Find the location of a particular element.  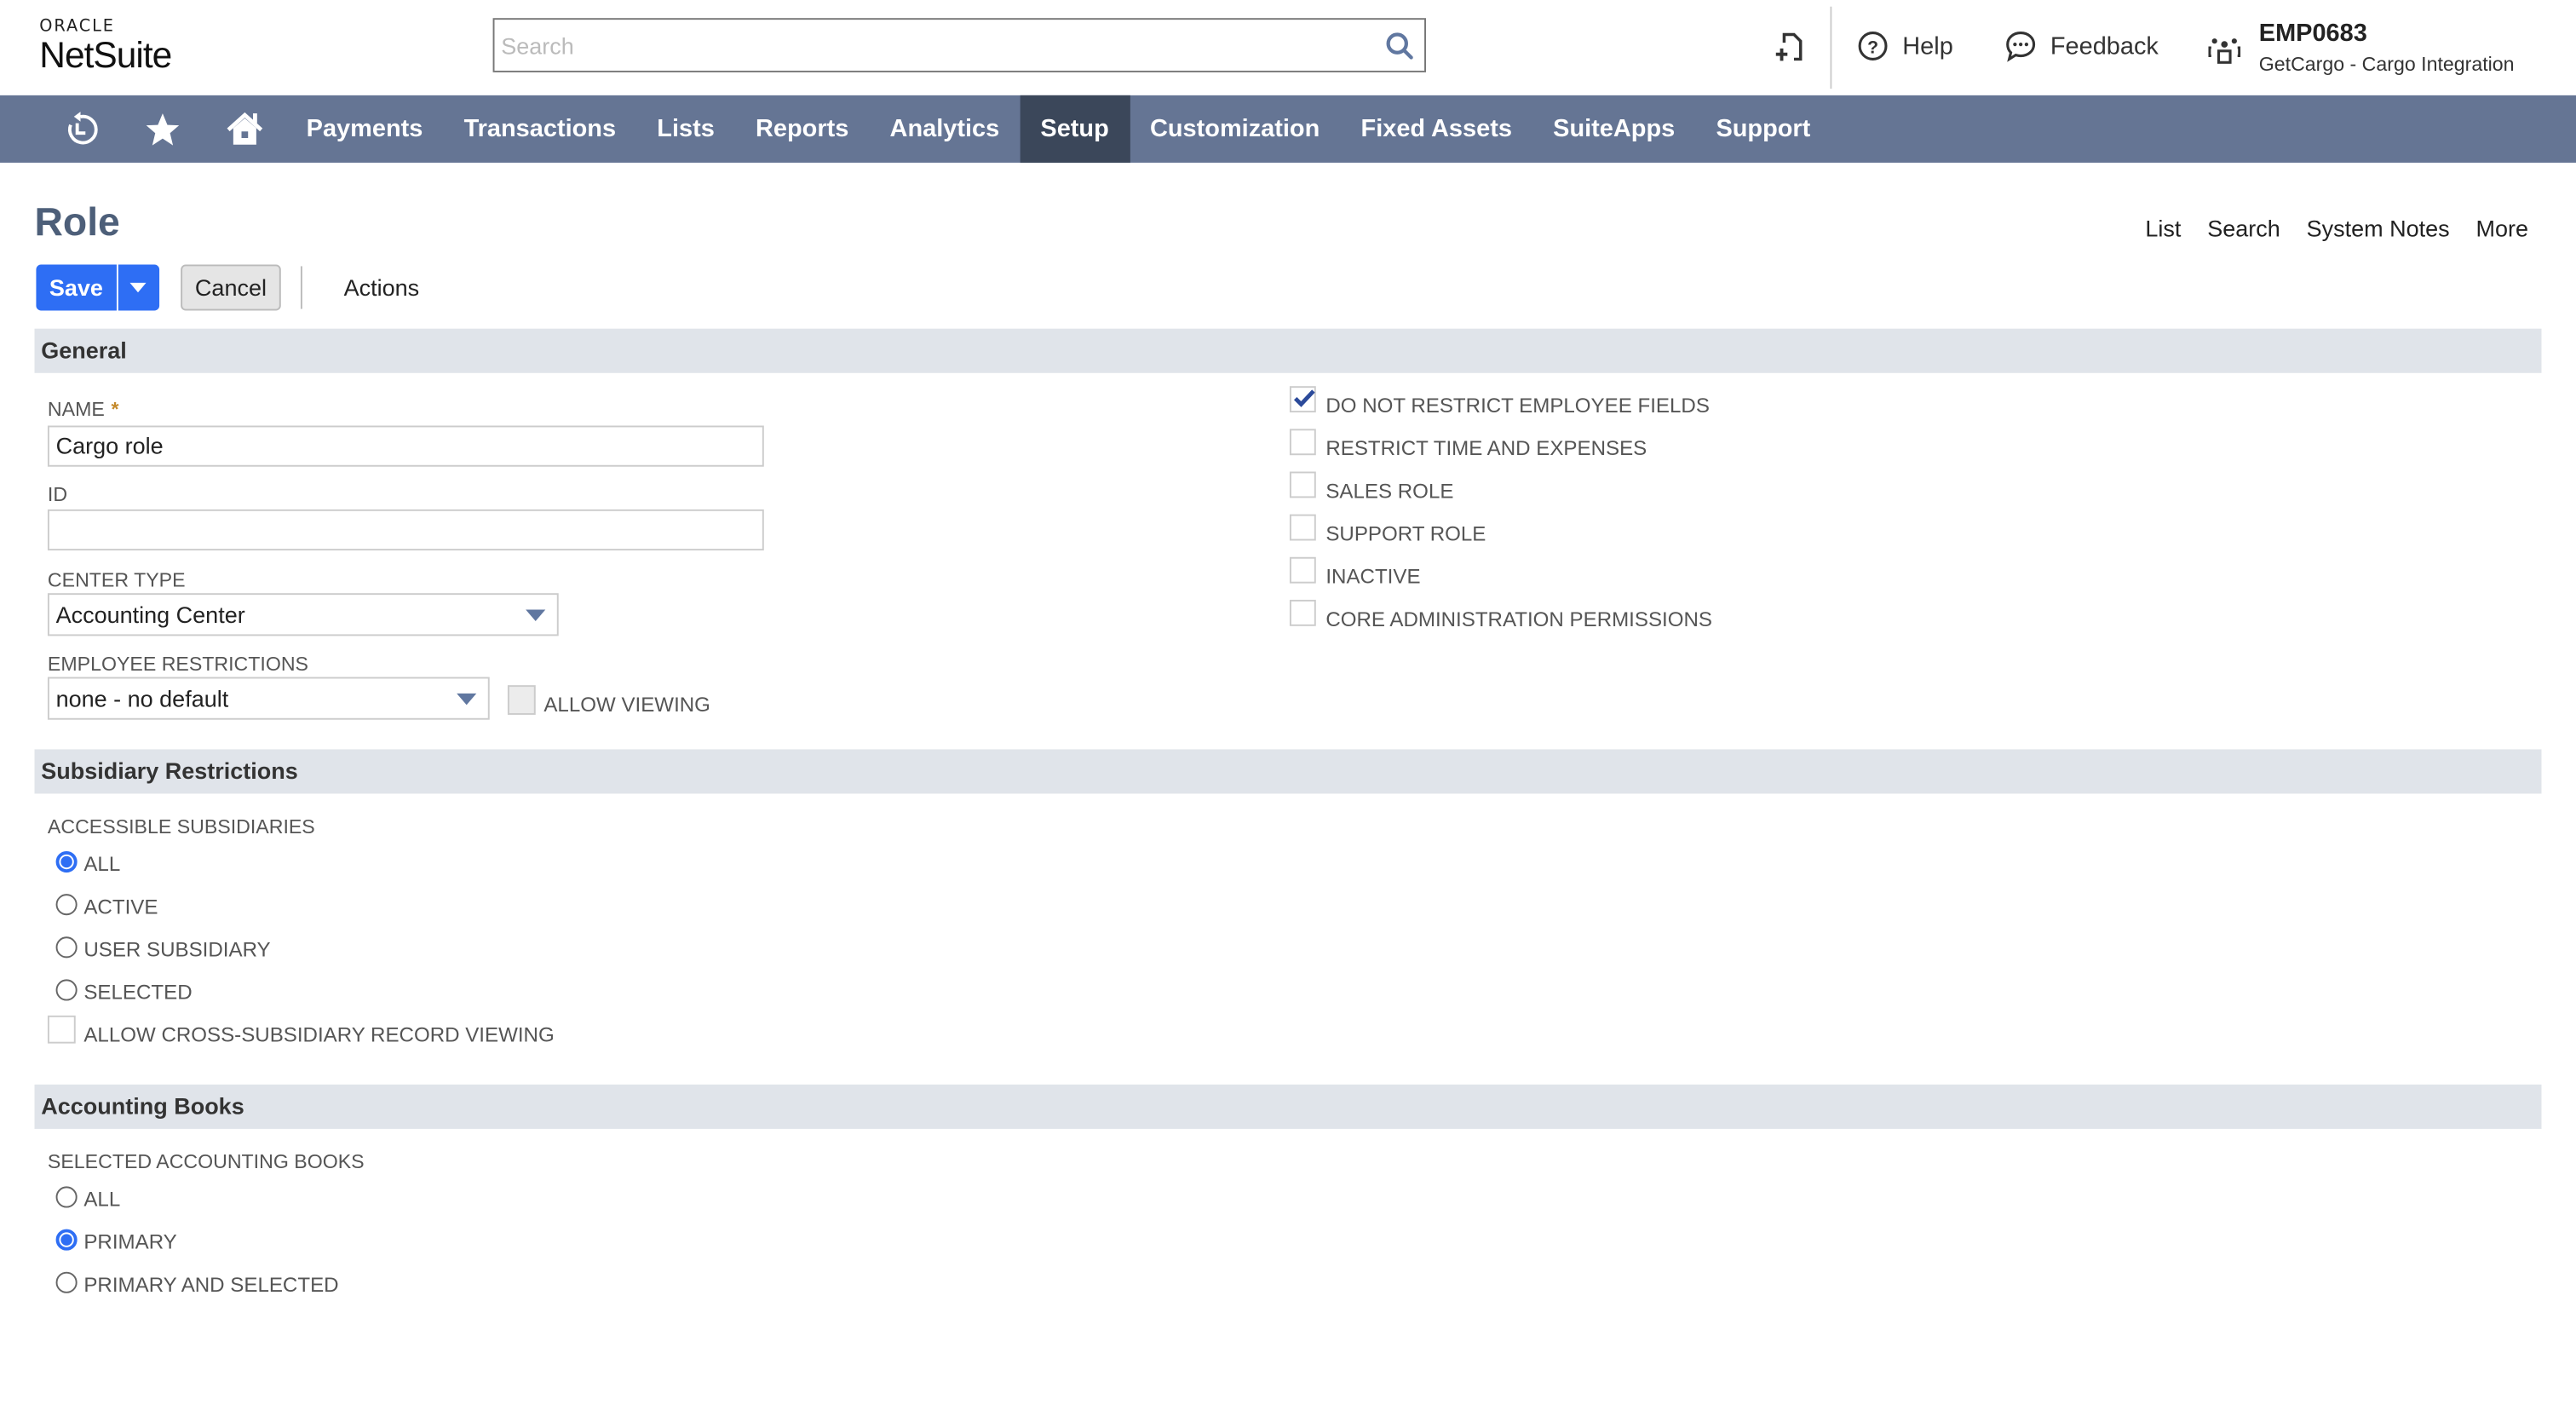

support-role-checkbox is located at coordinates (1303, 528).